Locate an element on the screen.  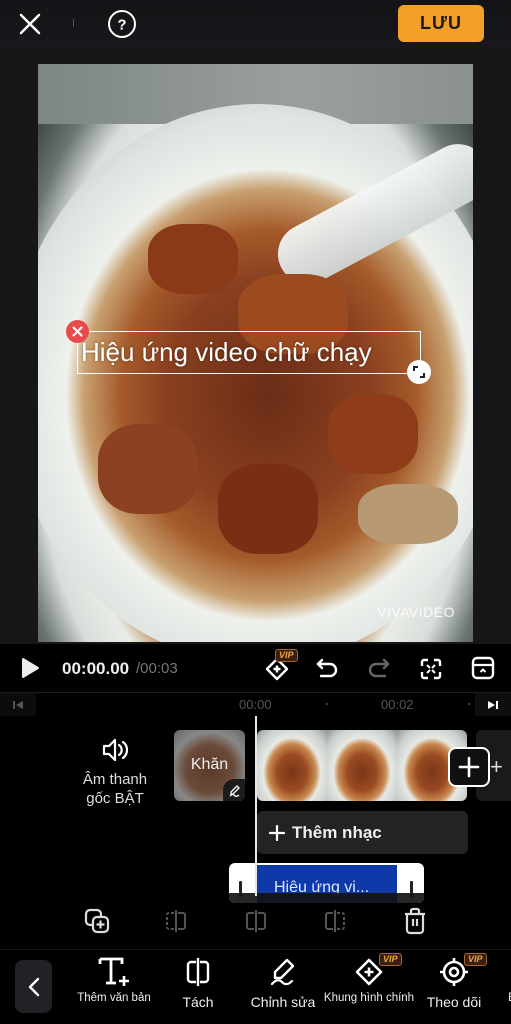
add-music-button: Thêm nhạc is located at coordinates (362, 832).